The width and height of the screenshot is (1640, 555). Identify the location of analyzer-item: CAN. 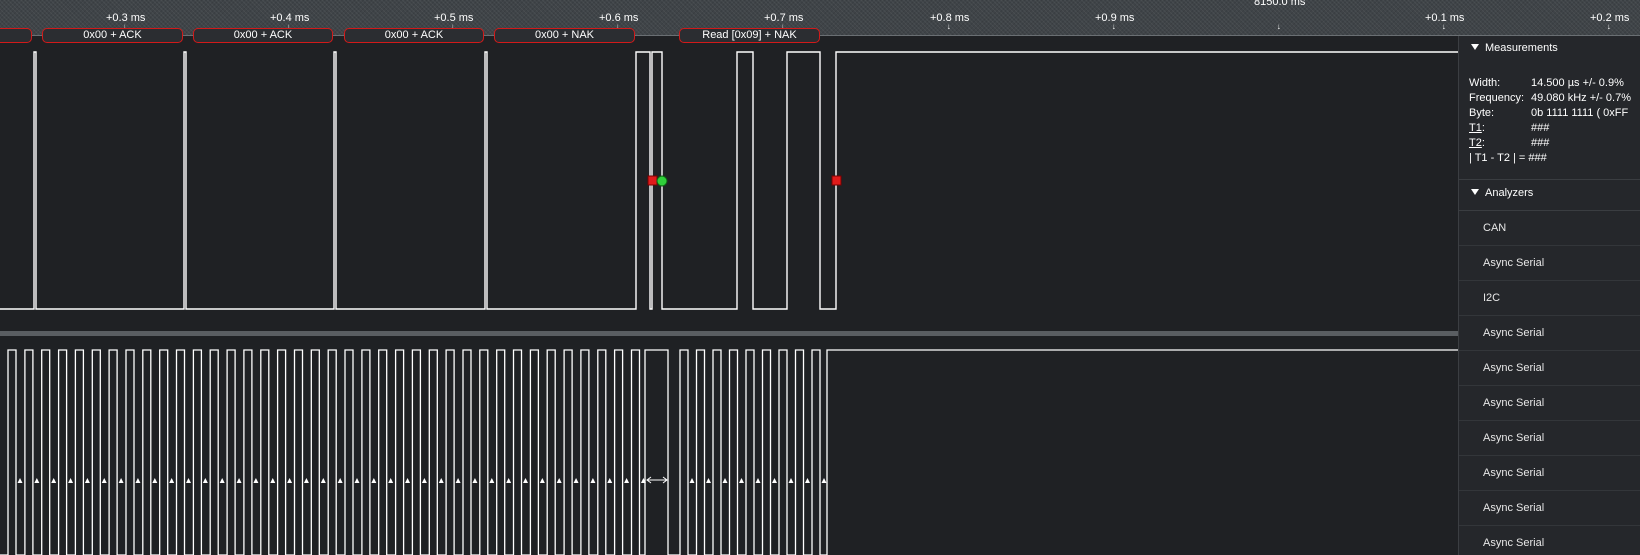
(1549, 228).